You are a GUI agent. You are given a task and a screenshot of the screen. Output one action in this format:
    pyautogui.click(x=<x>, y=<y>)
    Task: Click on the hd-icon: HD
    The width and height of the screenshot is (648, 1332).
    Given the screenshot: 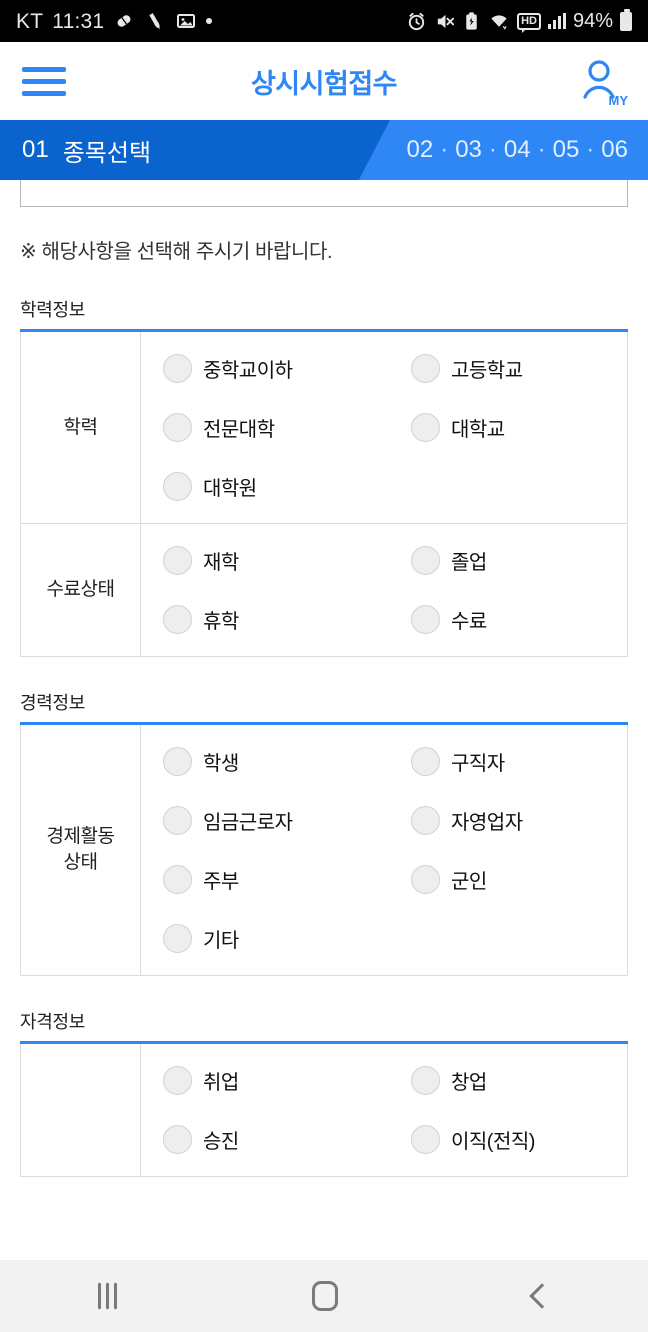 What is the action you would take?
    pyautogui.click(x=529, y=22)
    